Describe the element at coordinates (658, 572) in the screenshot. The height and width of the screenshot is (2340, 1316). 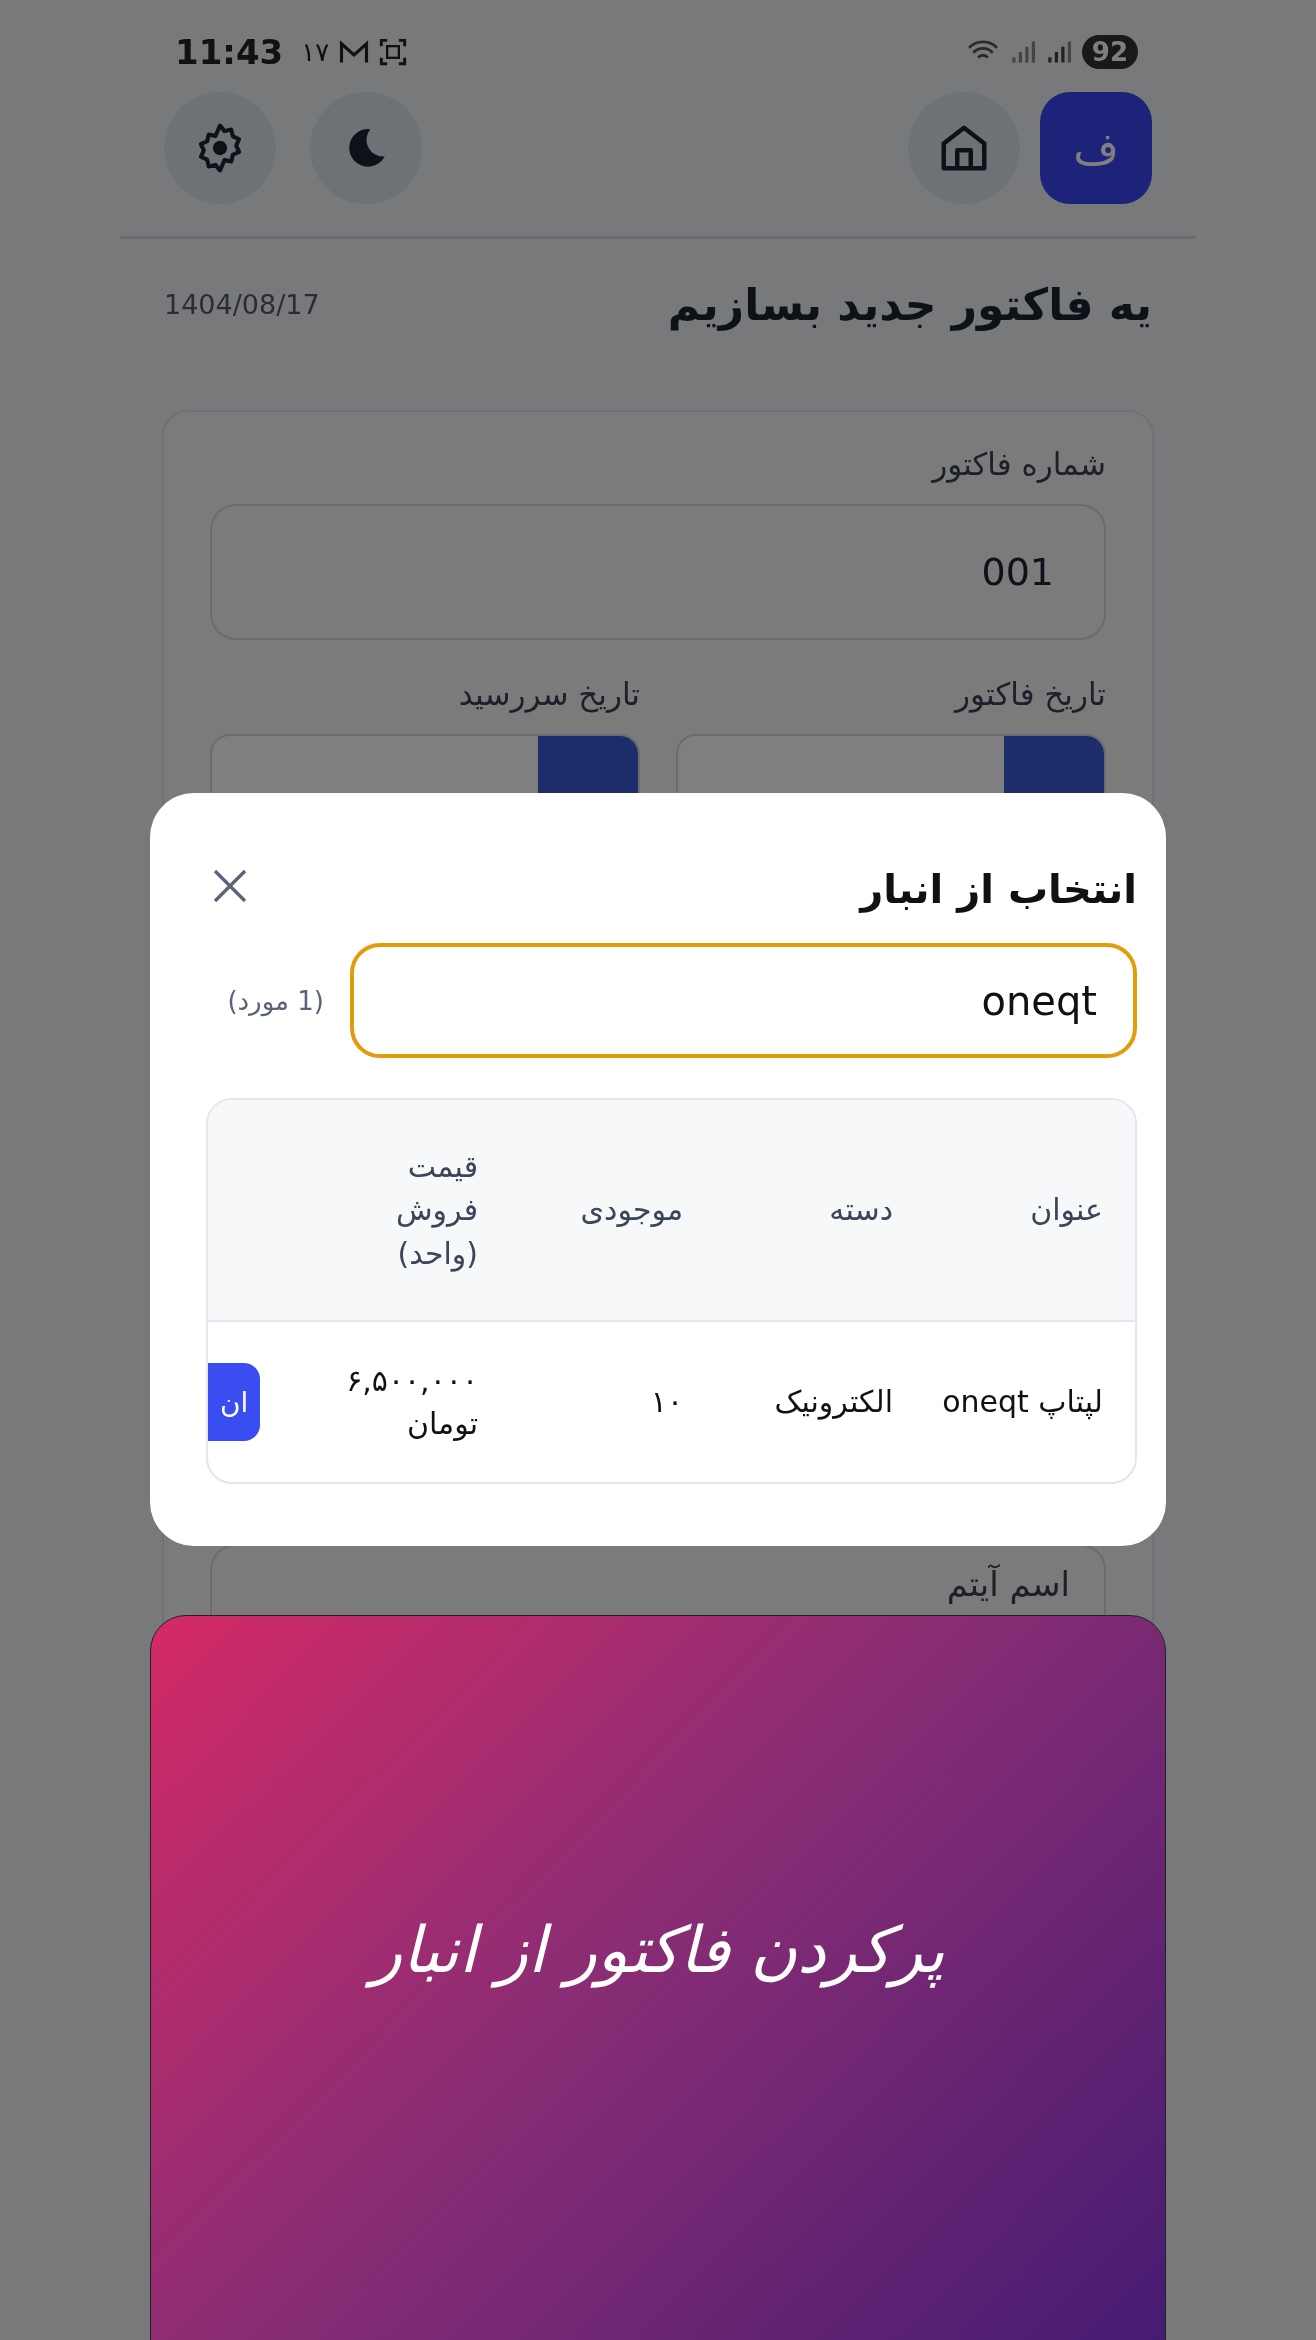
I see `invoice-number-field: 001` at that location.